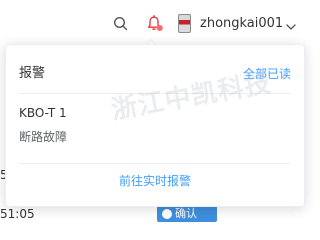 The width and height of the screenshot is (320, 240). I want to click on alarm-description: 断路故障, so click(43, 137).